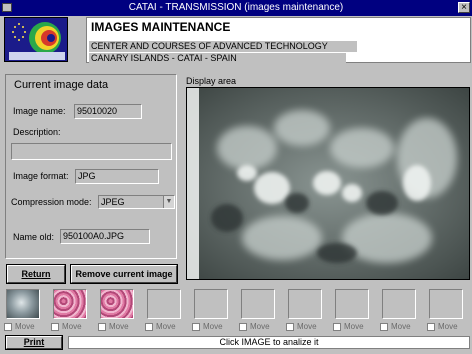 This screenshot has width=472, height=354. Describe the element at coordinates (117, 176) in the screenshot. I see `image-format-field: JPG` at that location.